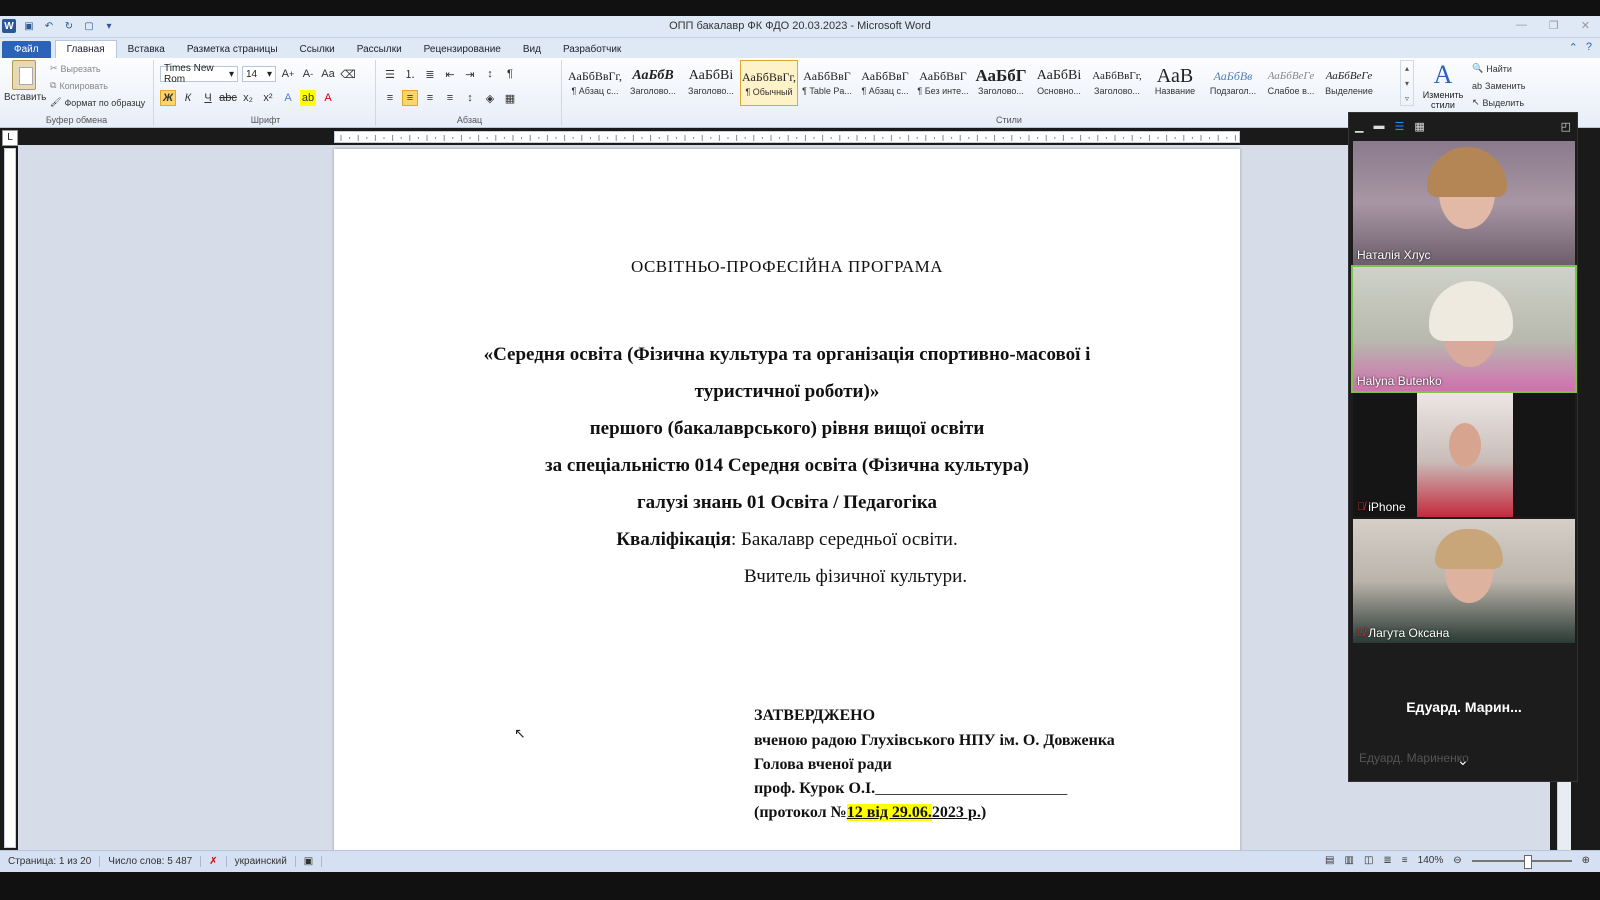 This screenshot has width=1600, height=900. Describe the element at coordinates (1498, 102) in the screenshot. I see `select-button: ↖ Выделить` at that location.